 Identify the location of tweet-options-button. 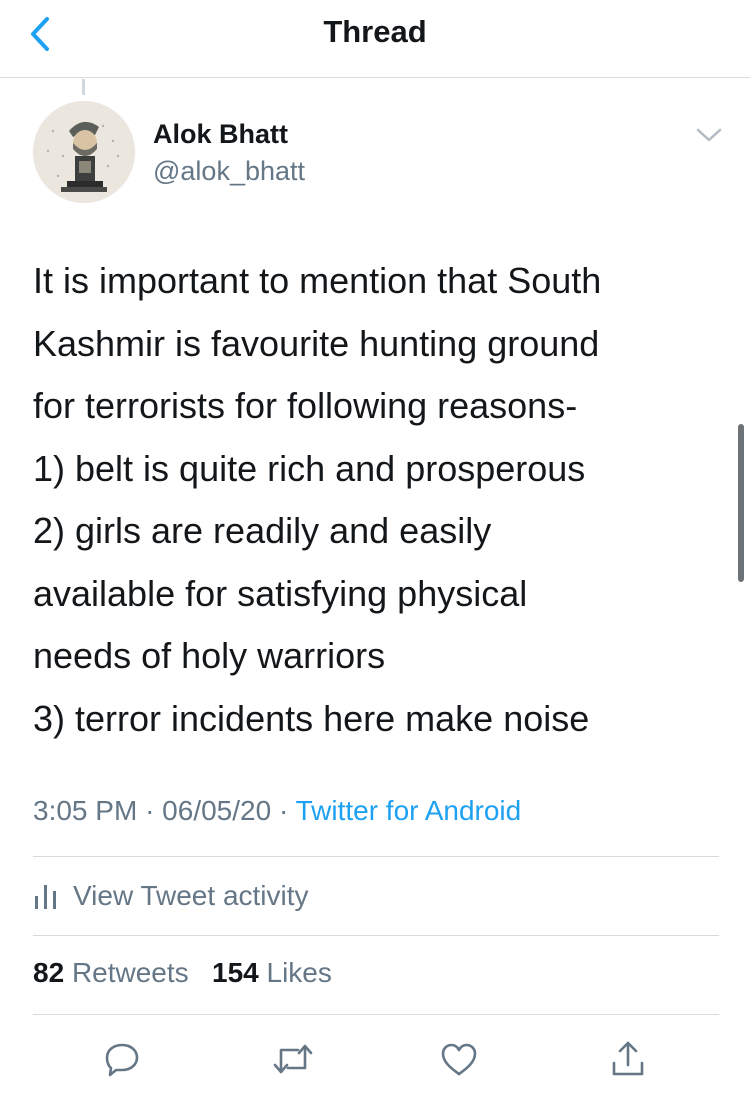
(709, 135).